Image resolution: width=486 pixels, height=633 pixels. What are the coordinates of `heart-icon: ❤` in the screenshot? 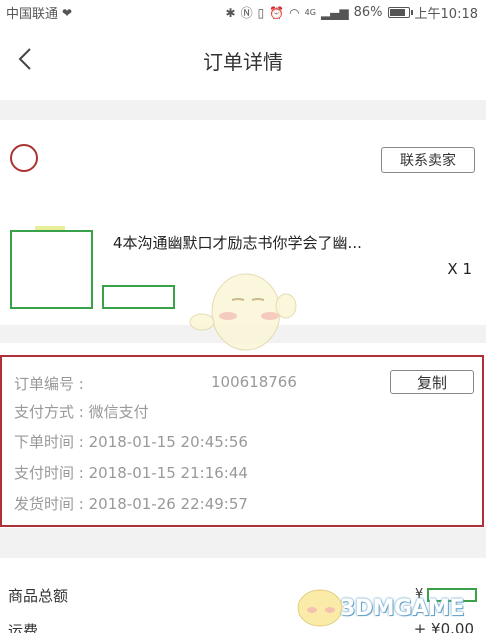 It's located at (67, 12).